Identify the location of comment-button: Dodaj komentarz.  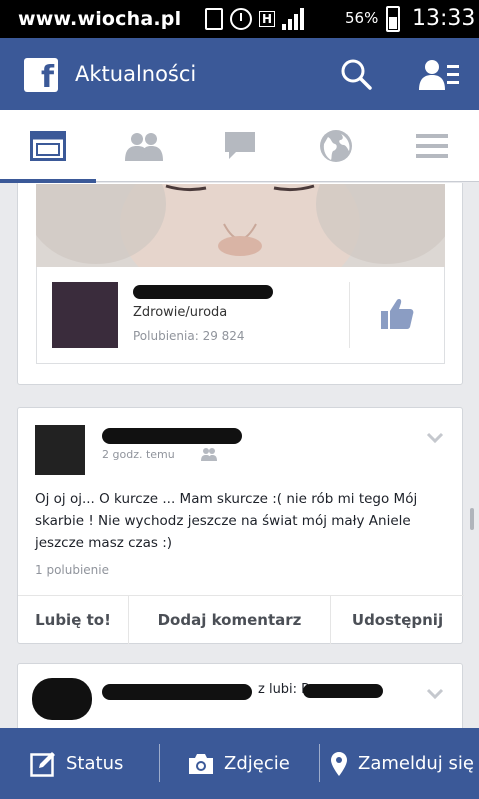
(230, 620).